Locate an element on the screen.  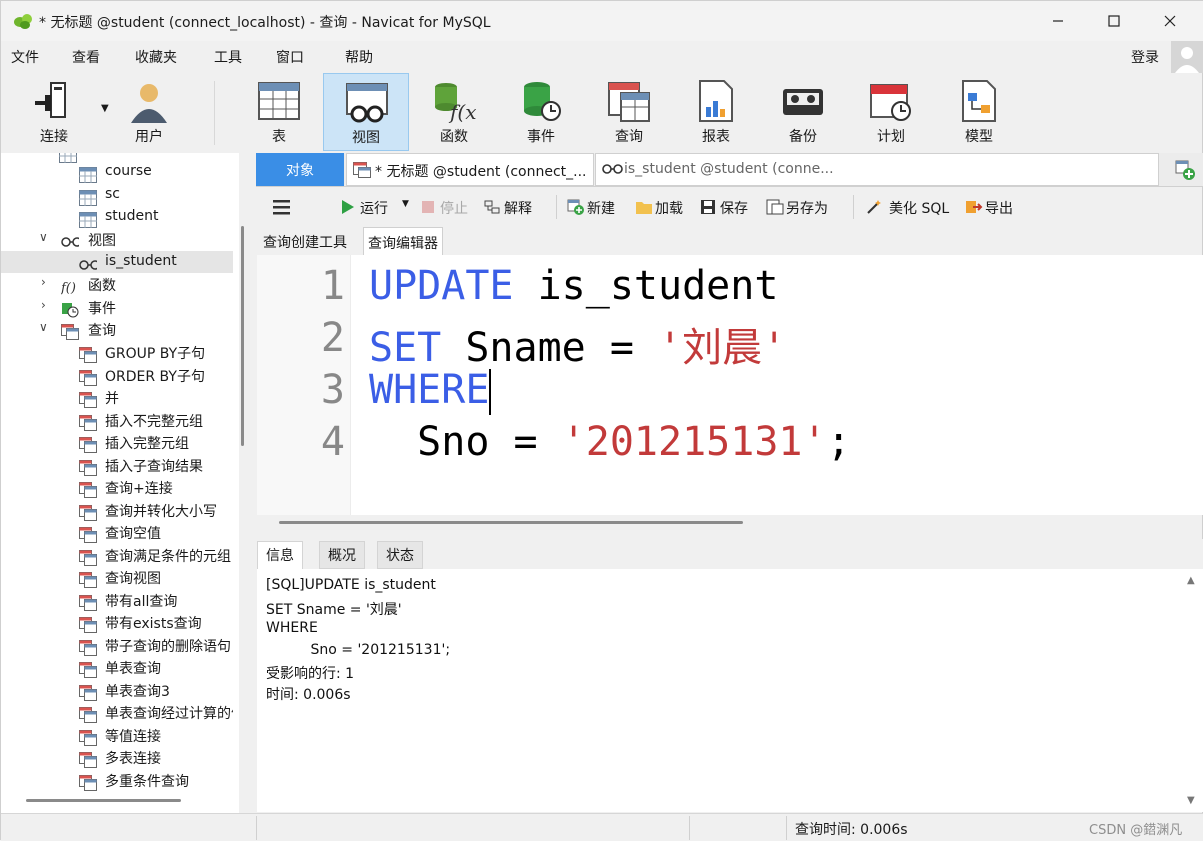
tab-objects: 对象 is located at coordinates (300, 169).